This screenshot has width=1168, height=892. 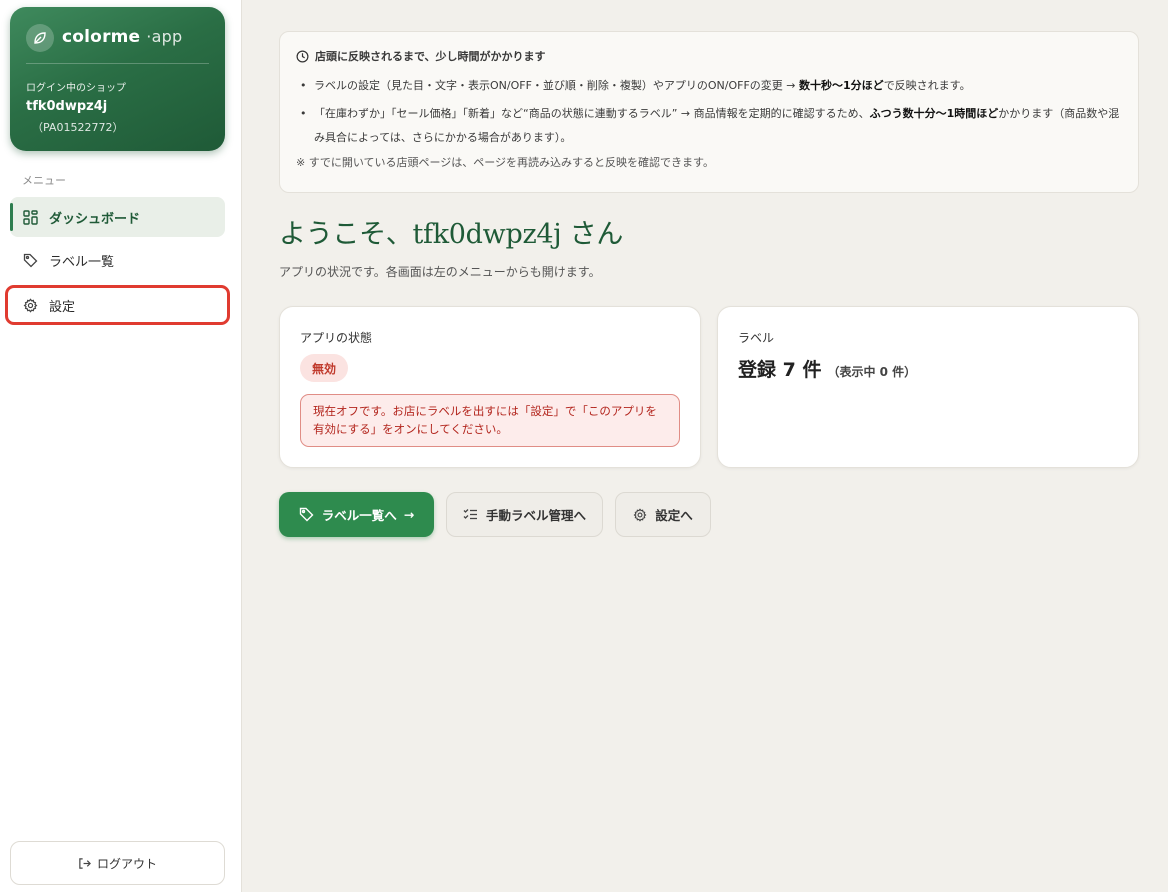 I want to click on sidebar-item-labels: ラベル一覧, so click(x=117, y=260).